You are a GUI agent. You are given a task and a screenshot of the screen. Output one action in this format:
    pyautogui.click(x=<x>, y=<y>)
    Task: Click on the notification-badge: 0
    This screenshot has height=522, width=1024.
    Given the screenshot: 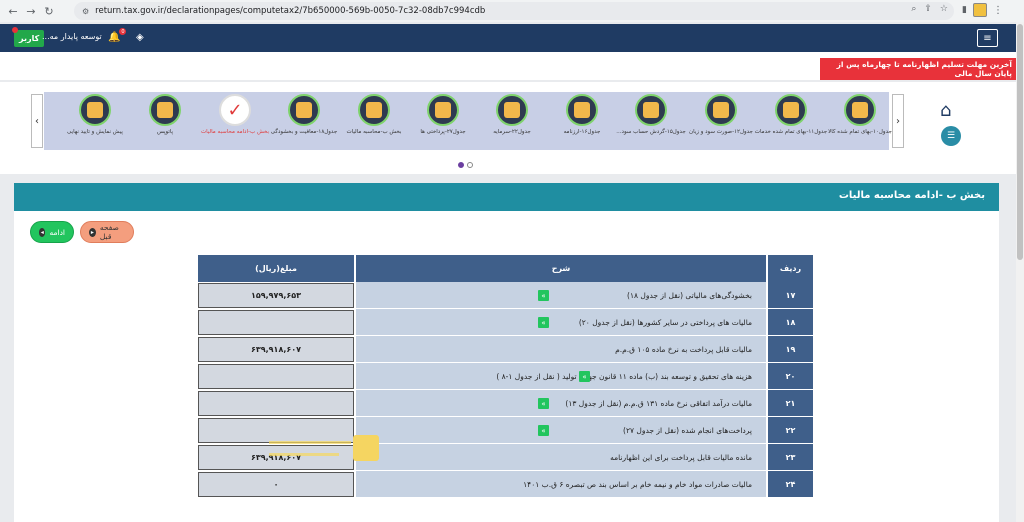 What is the action you would take?
    pyautogui.click(x=123, y=31)
    